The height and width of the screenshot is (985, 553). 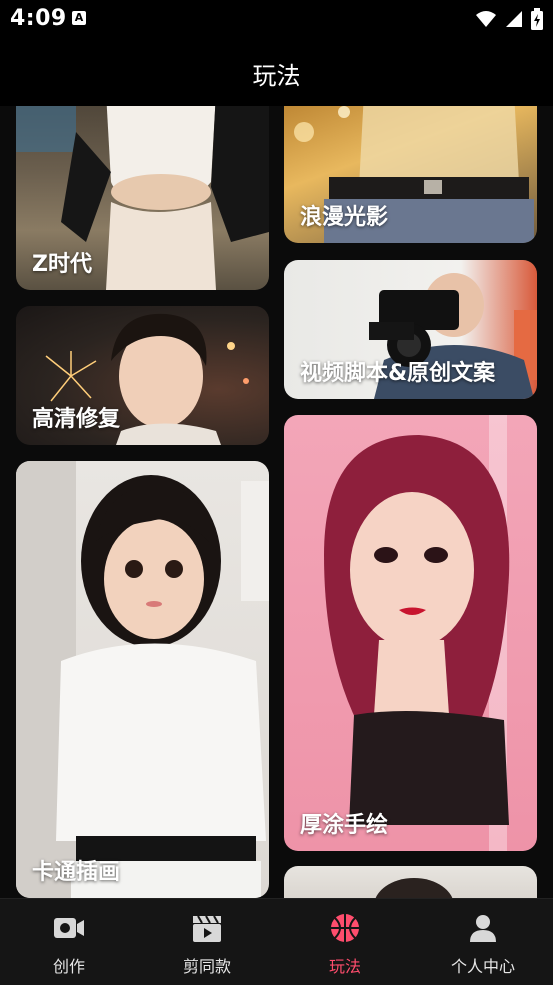 What do you see at coordinates (207, 928) in the screenshot?
I see `clapper-icon` at bounding box center [207, 928].